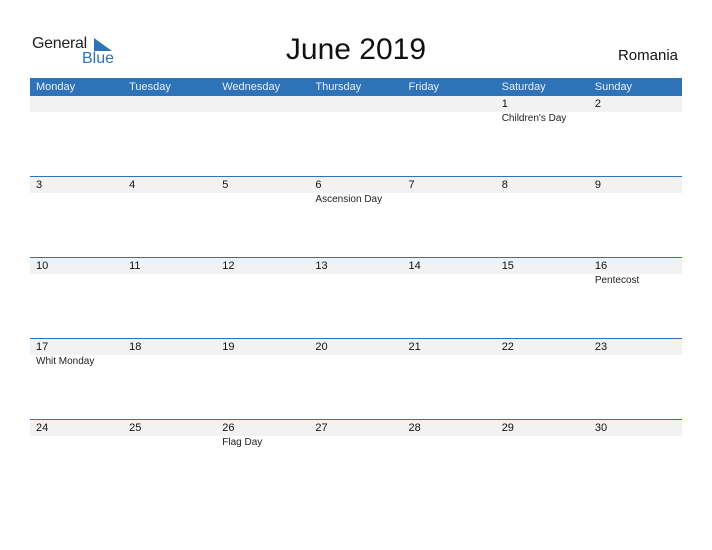  I want to click on day-cell: 8, so click(542, 217).